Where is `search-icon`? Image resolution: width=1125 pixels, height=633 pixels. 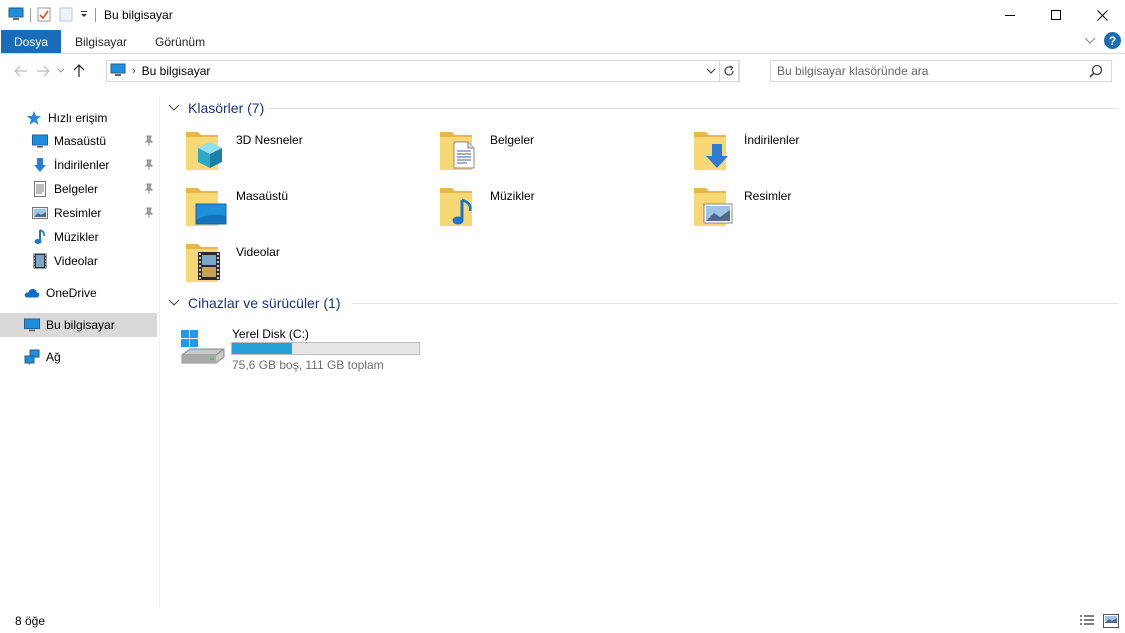
search-icon is located at coordinates (1096, 72).